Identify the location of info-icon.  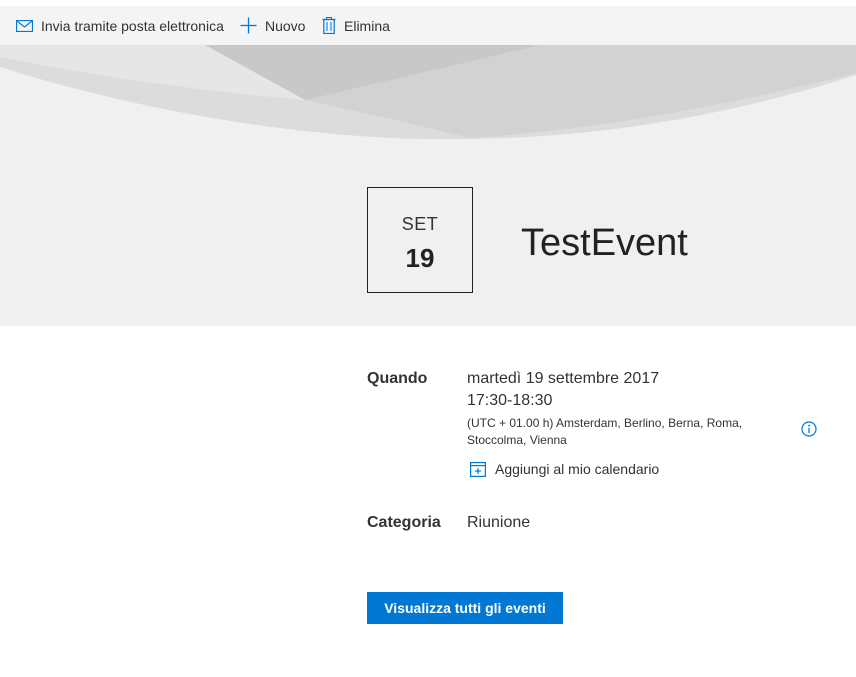
(809, 431).